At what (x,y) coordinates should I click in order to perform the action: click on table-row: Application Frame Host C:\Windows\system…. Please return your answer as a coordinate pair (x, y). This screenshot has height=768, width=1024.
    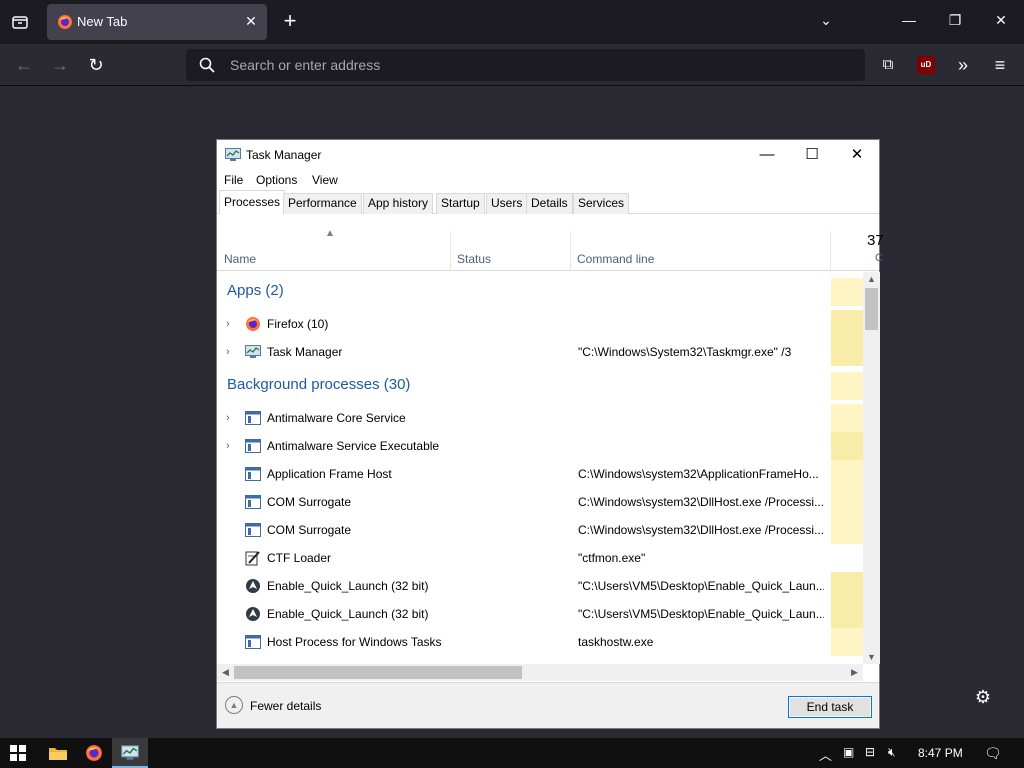
    Looking at the image, I should click on (540, 474).